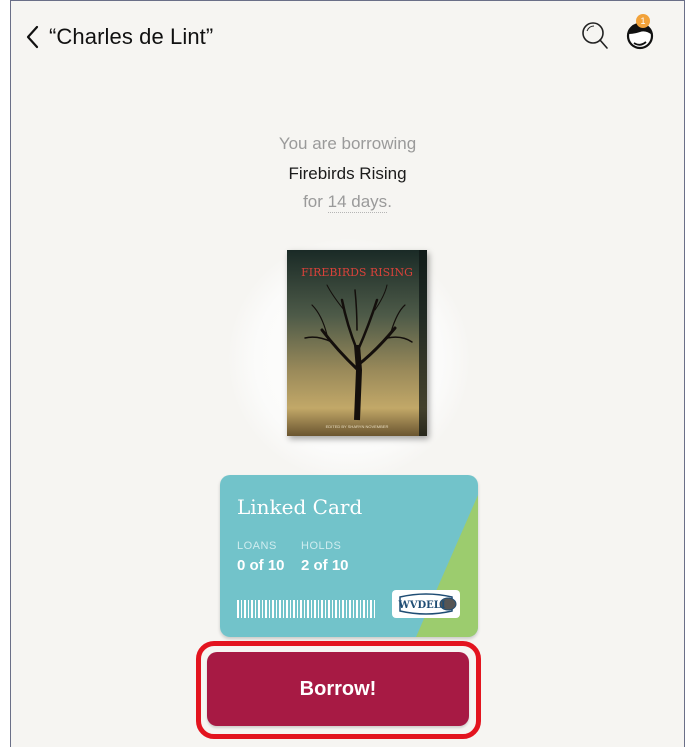 This screenshot has height=747, width=693. Describe the element at coordinates (325, 565) in the screenshot. I see `holds-value: 2 of 10` at that location.